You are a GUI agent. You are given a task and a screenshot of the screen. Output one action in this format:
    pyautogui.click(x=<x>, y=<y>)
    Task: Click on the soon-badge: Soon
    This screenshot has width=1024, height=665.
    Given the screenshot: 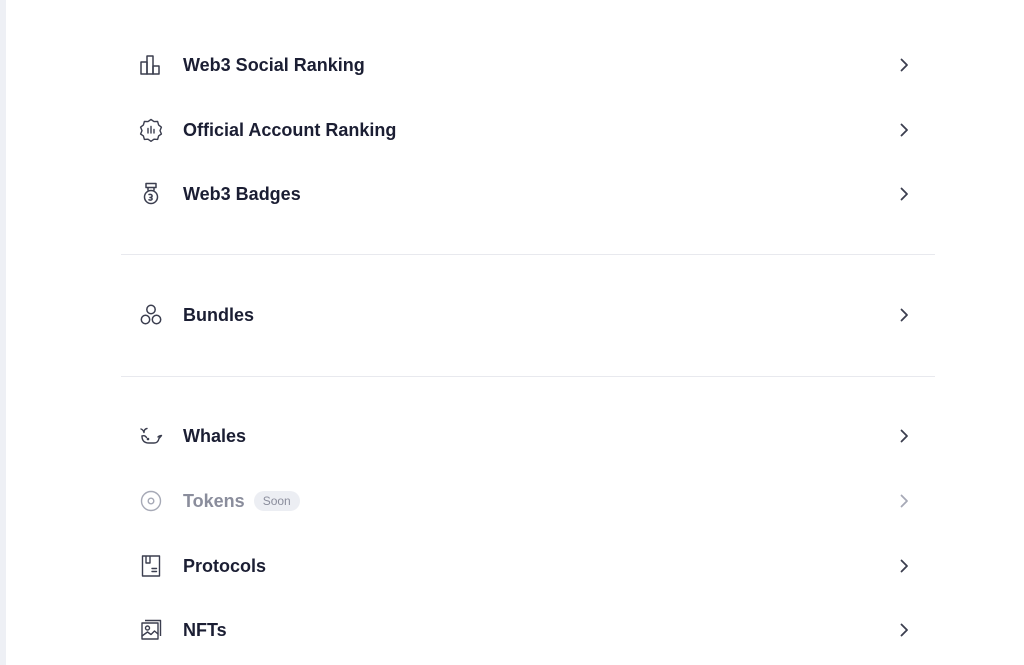 What is the action you would take?
    pyautogui.click(x=276, y=501)
    